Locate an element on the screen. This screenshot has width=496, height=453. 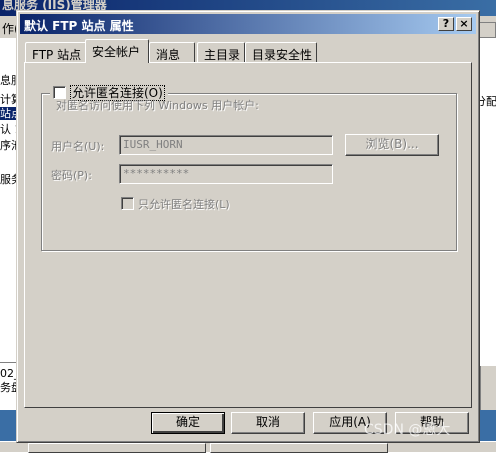
tab-ftp-site: FTP 站点 is located at coordinates (56, 52).